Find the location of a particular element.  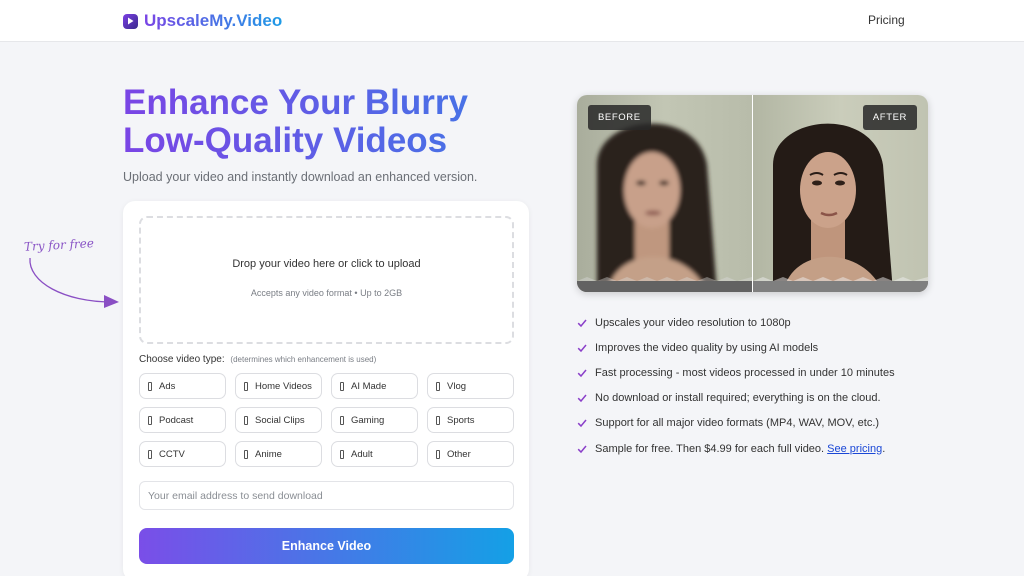

video-type-anime: Anime is located at coordinates (278, 454).